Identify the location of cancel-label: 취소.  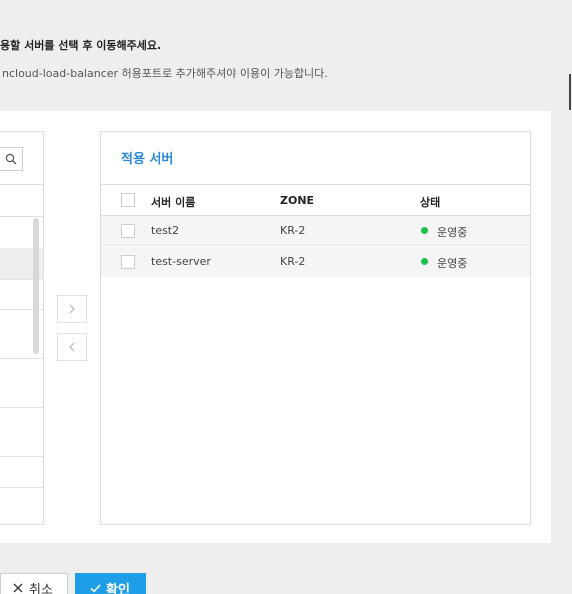
(41, 588).